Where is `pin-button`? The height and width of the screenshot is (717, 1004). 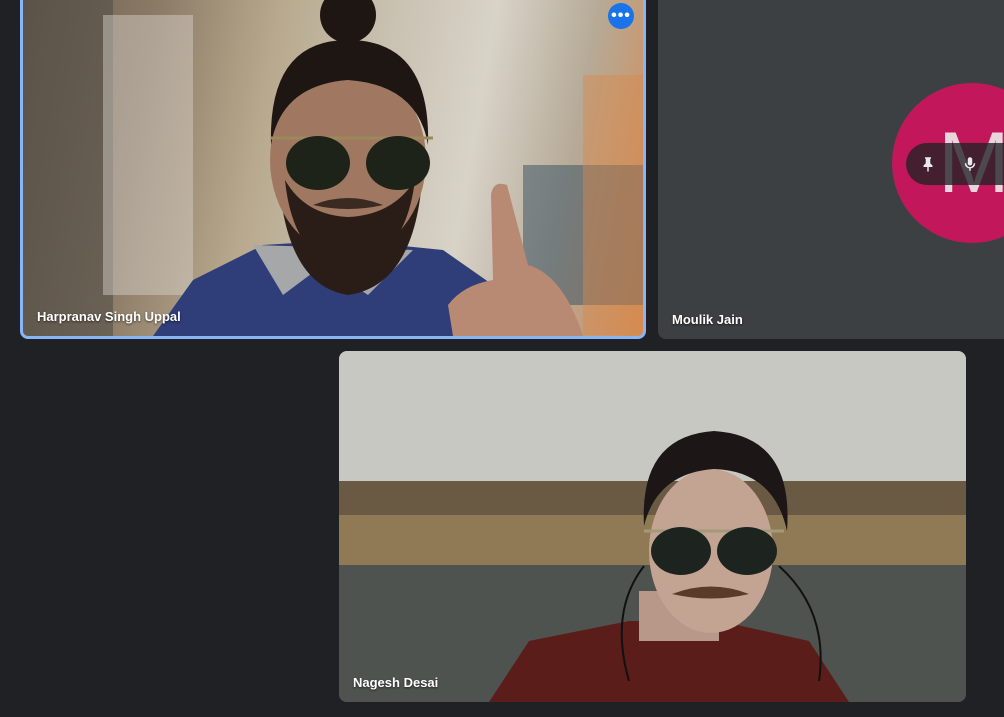 pin-button is located at coordinates (928, 164).